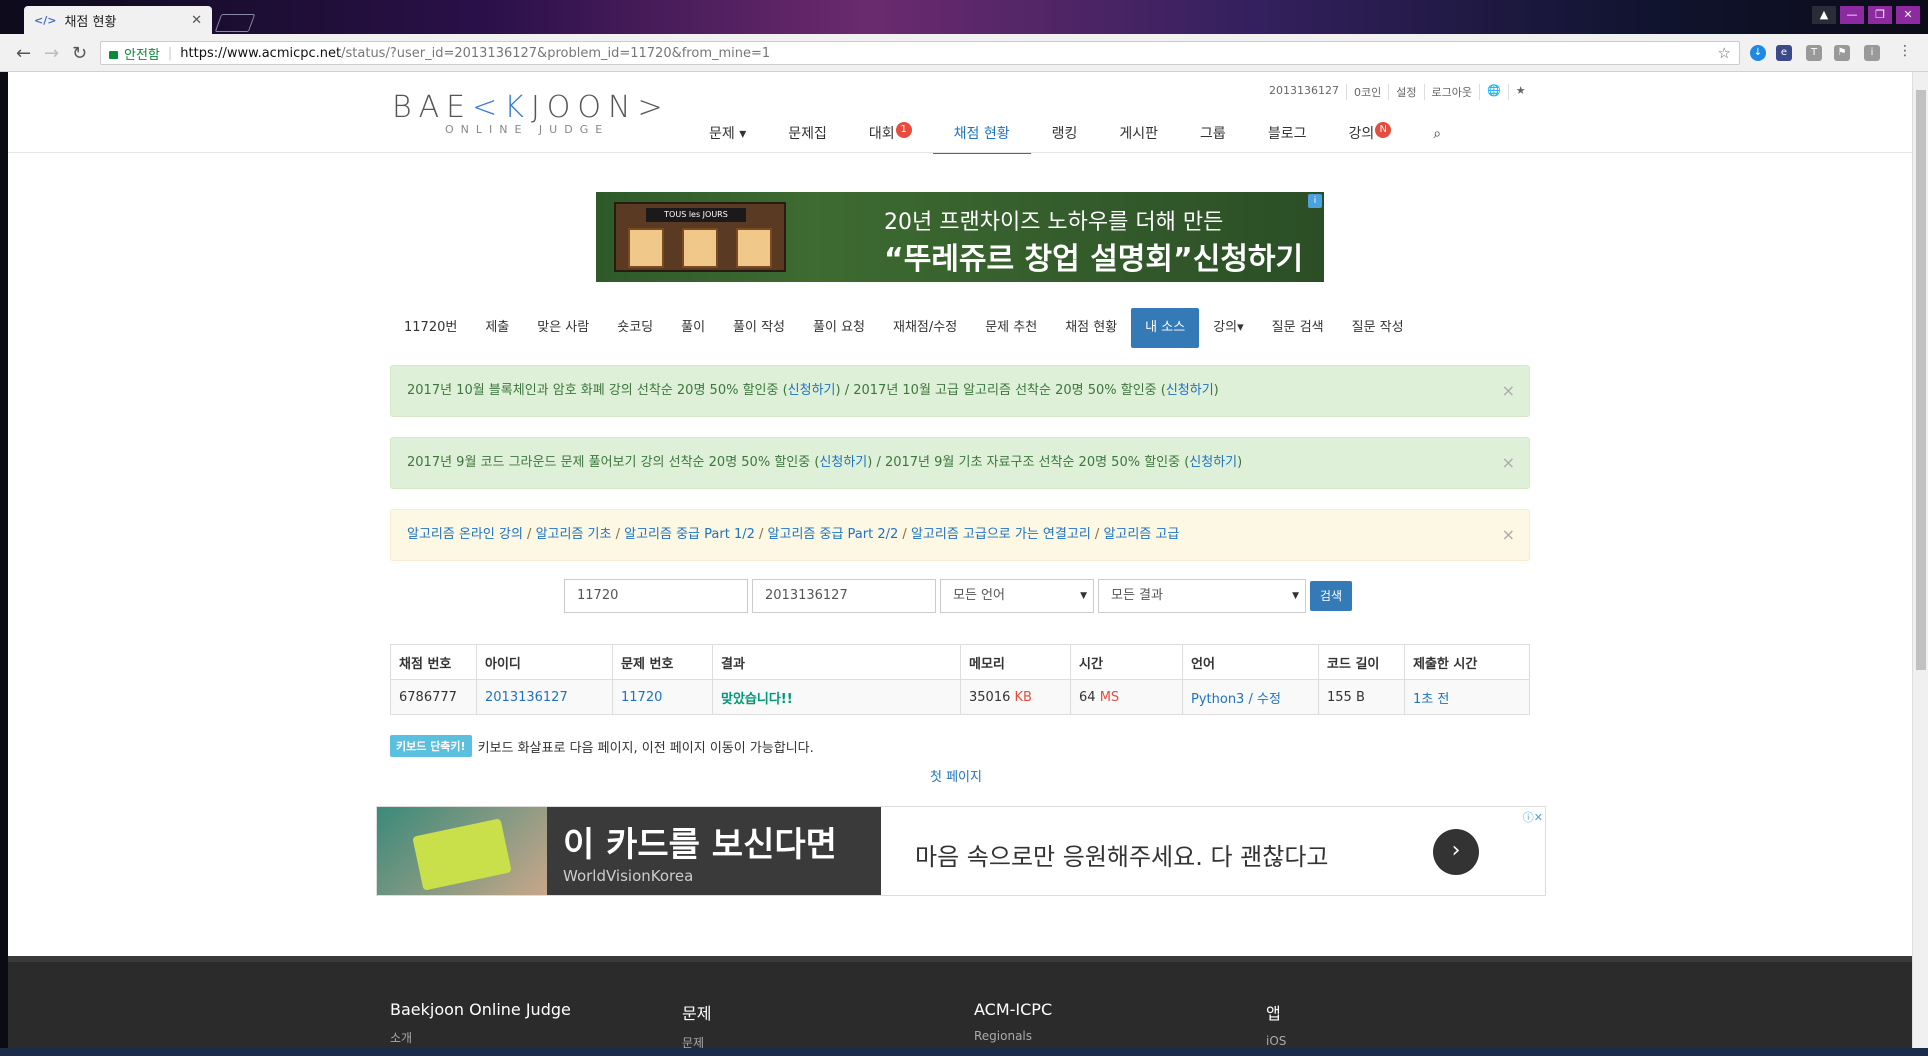 This screenshot has height=1056, width=1928. Describe the element at coordinates (1383, 130) in the screenshot. I see `lecture-badge: N` at that location.